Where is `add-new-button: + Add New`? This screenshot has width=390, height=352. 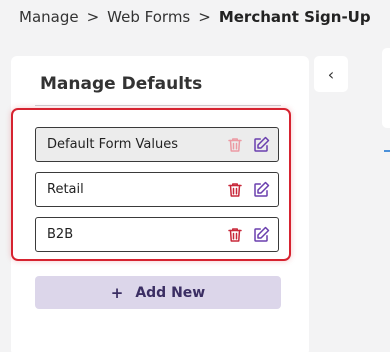
add-new-button: + Add New is located at coordinates (158, 292).